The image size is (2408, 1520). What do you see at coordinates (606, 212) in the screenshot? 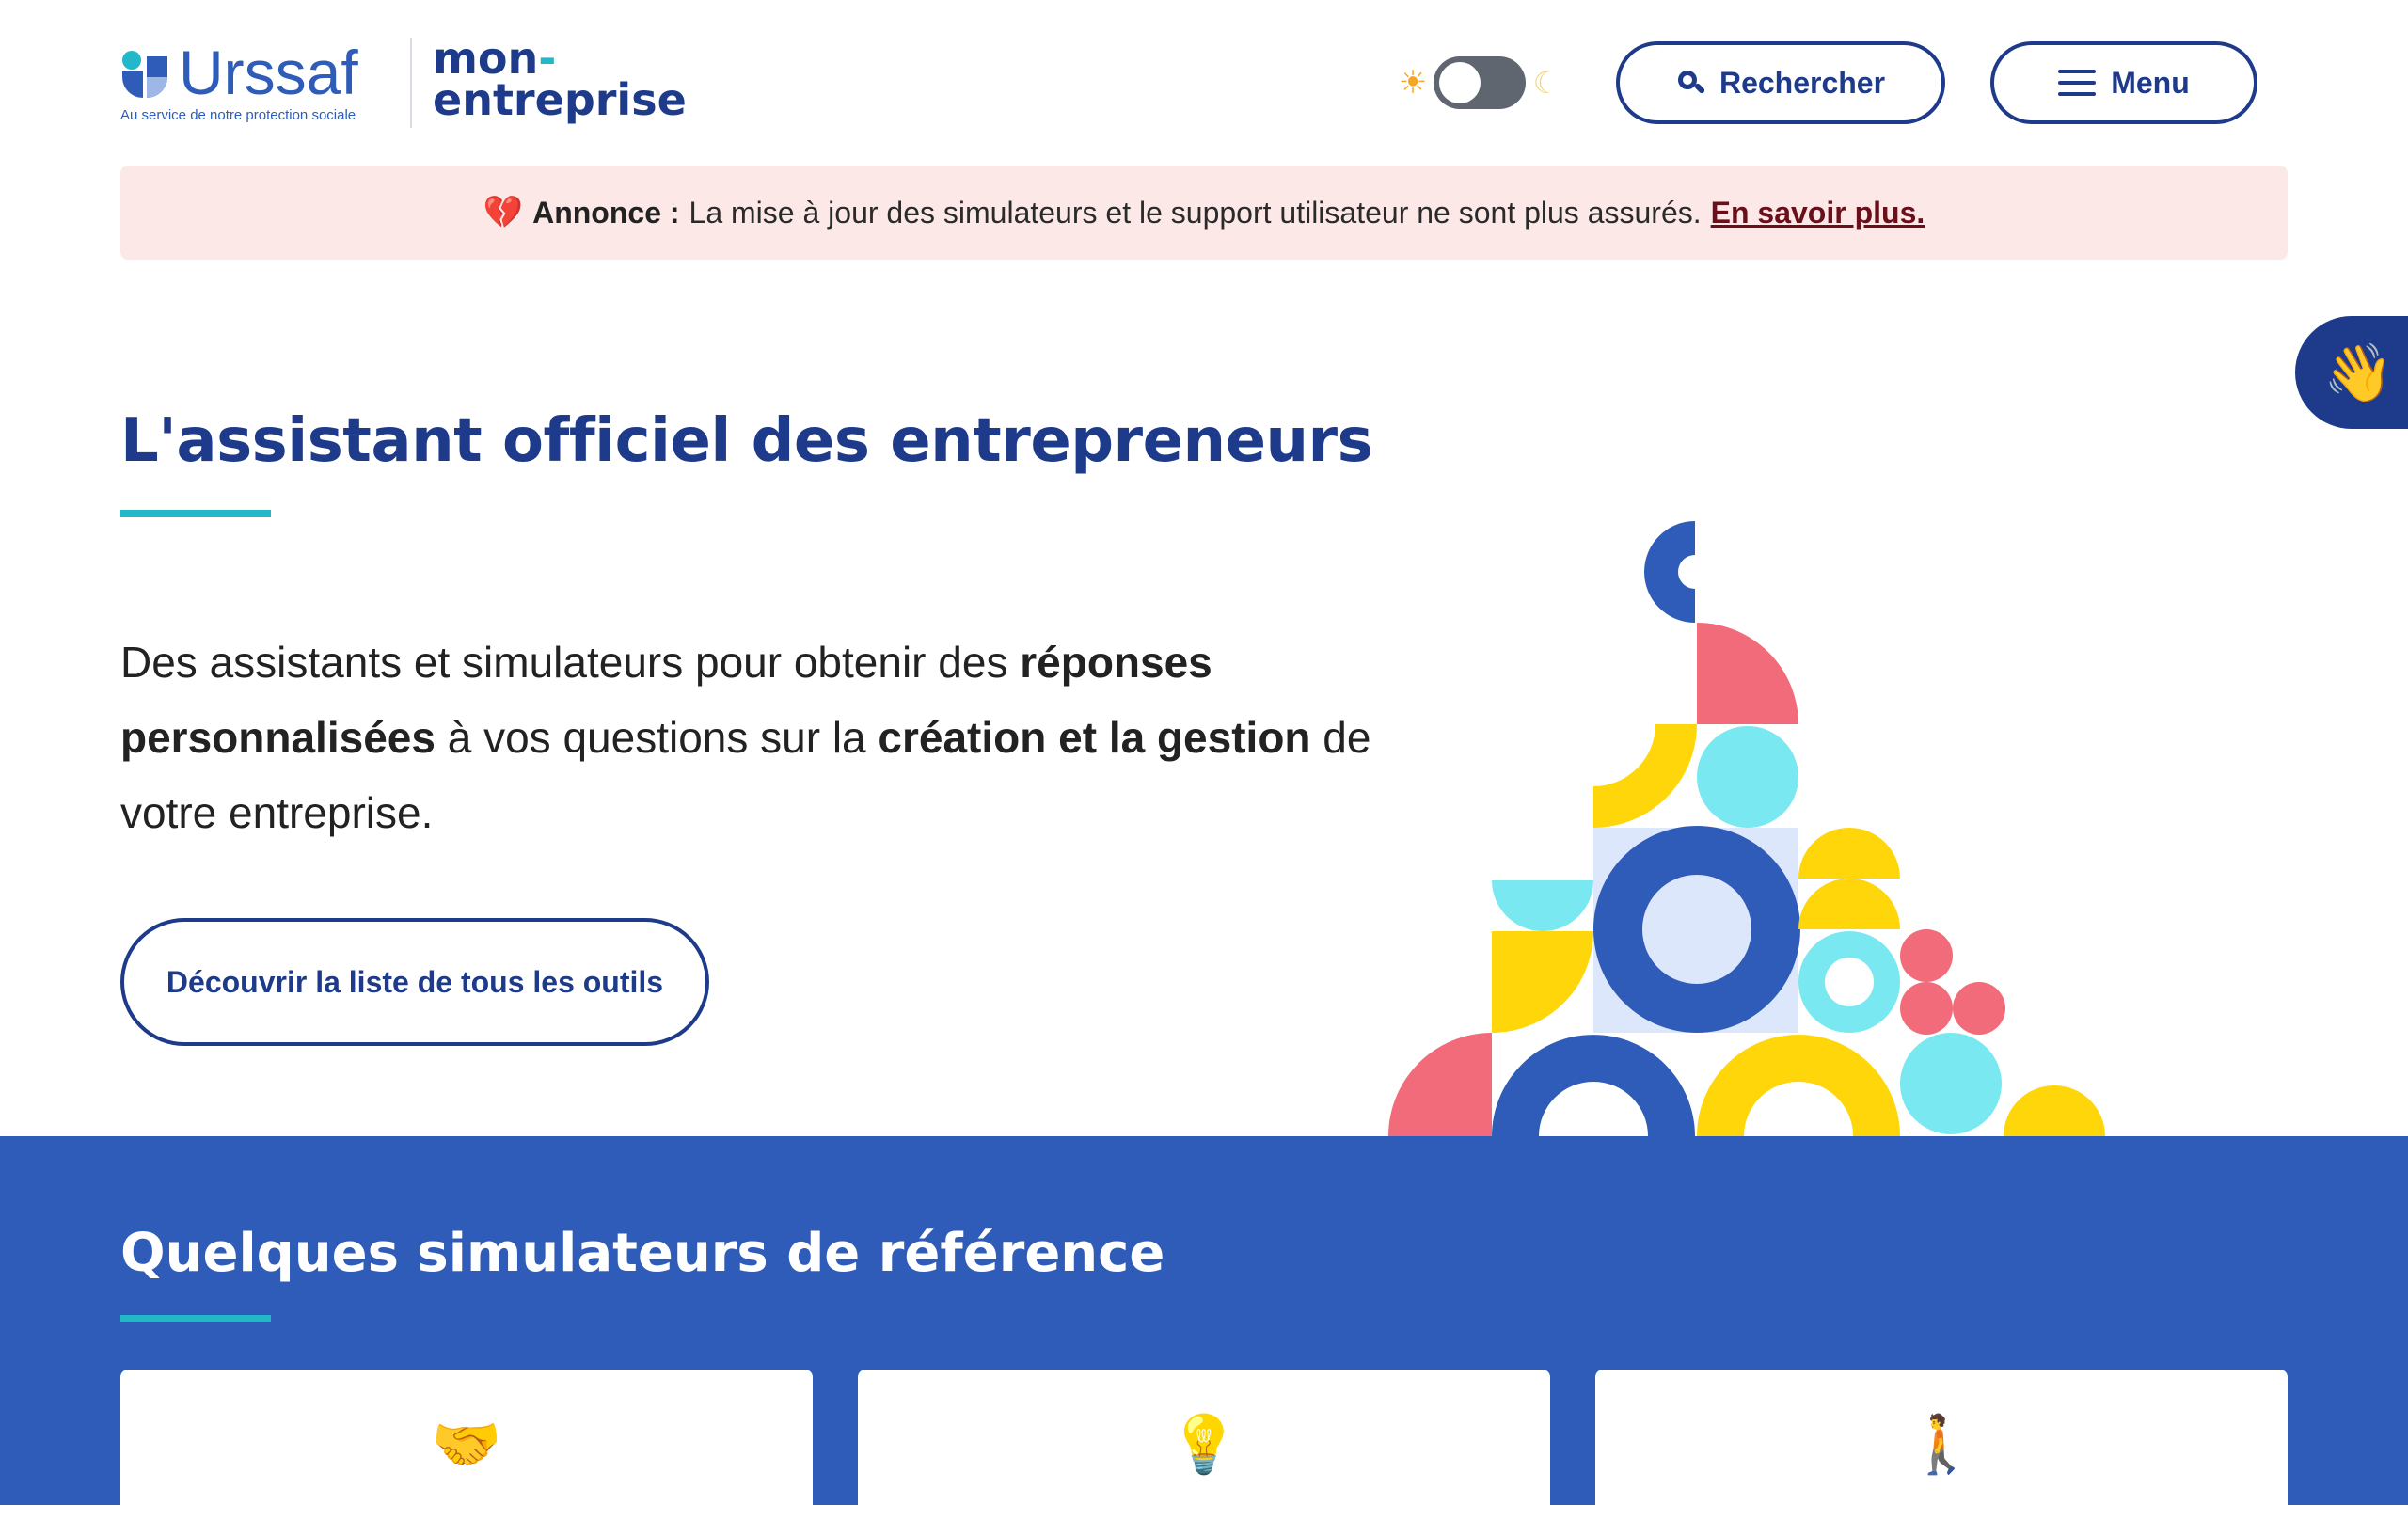
I see `announcement-label: Annonce :` at bounding box center [606, 212].